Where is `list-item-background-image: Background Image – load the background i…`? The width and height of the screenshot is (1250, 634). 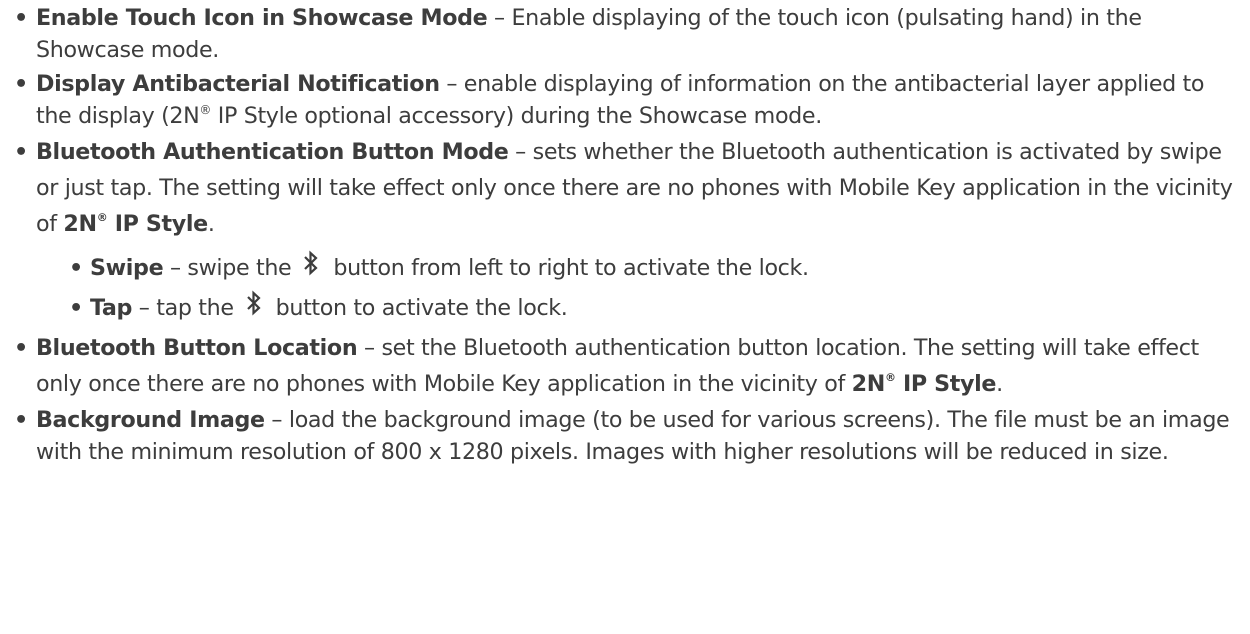 list-item-background-image: Background Image – load the background i… is located at coordinates (623, 436).